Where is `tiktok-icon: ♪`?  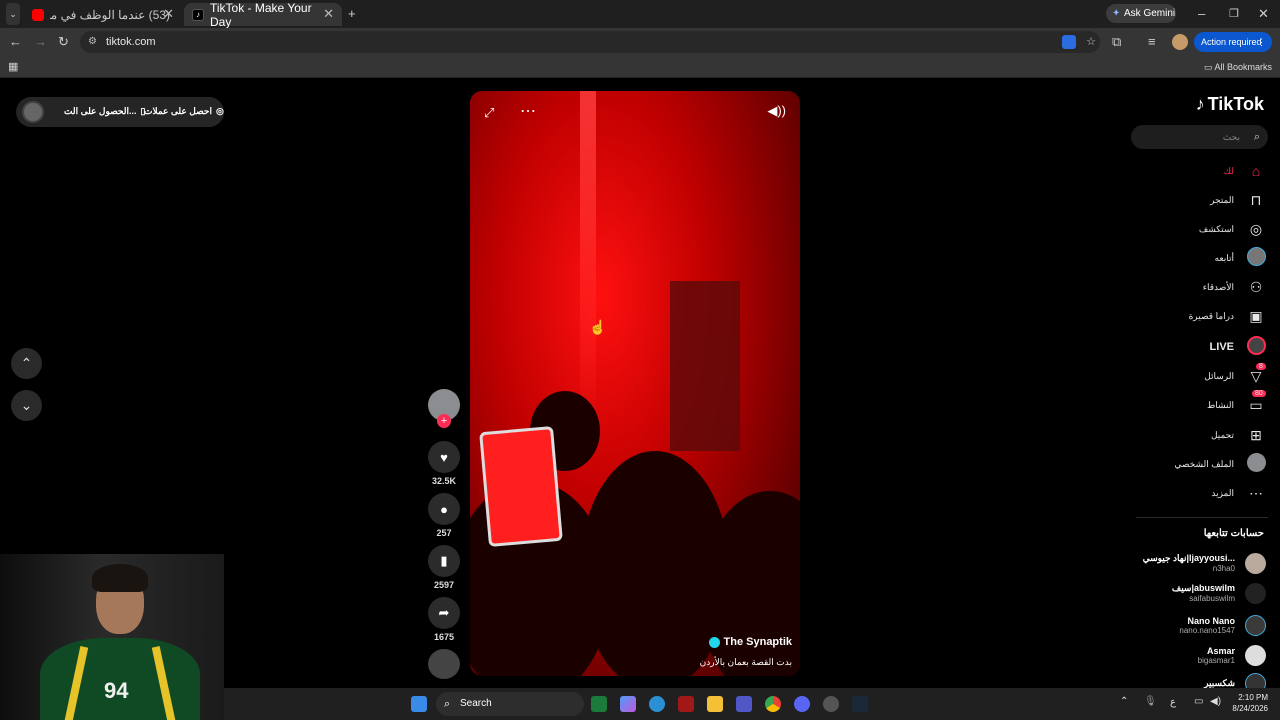 tiktok-icon: ♪ is located at coordinates (1200, 104).